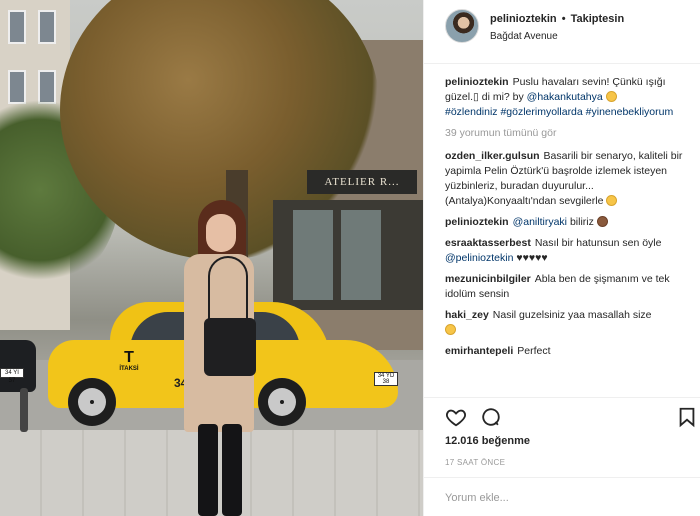  Describe the element at coordinates (580, 222) in the screenshot. I see `comment-text: biliriz` at that location.